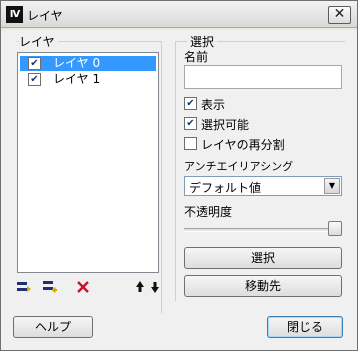  Describe the element at coordinates (335, 228) in the screenshot. I see `opacity-slider-thumb` at that location.